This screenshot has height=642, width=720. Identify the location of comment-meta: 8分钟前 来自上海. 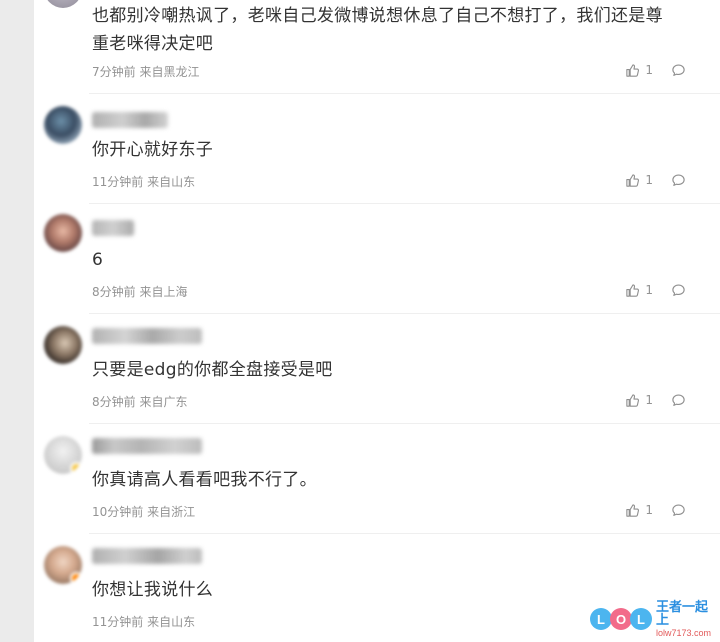
(139, 291).